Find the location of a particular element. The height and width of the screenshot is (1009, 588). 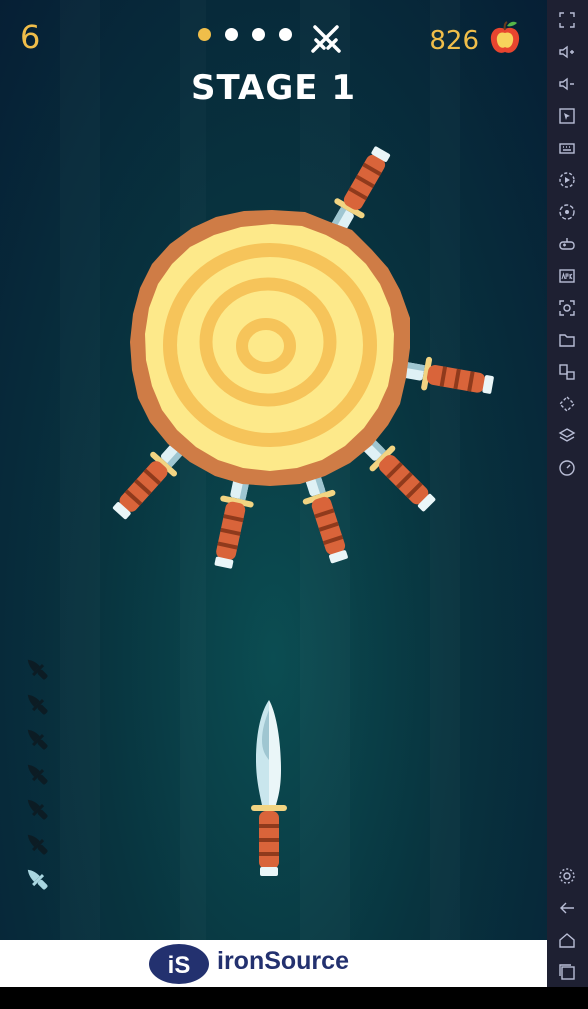

recents-icon is located at coordinates (567, 972).